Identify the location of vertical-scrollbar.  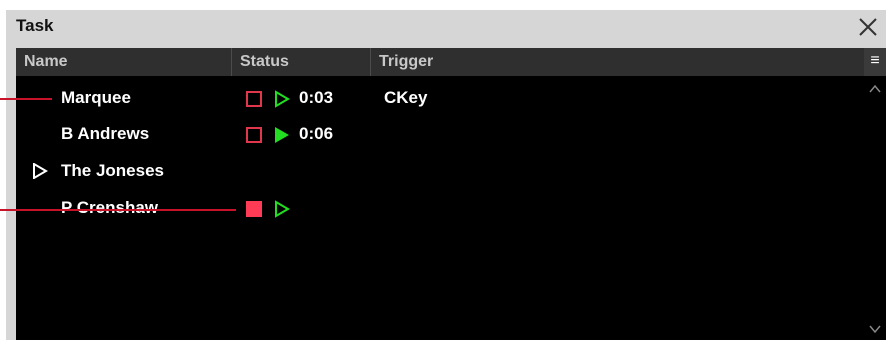
(875, 208).